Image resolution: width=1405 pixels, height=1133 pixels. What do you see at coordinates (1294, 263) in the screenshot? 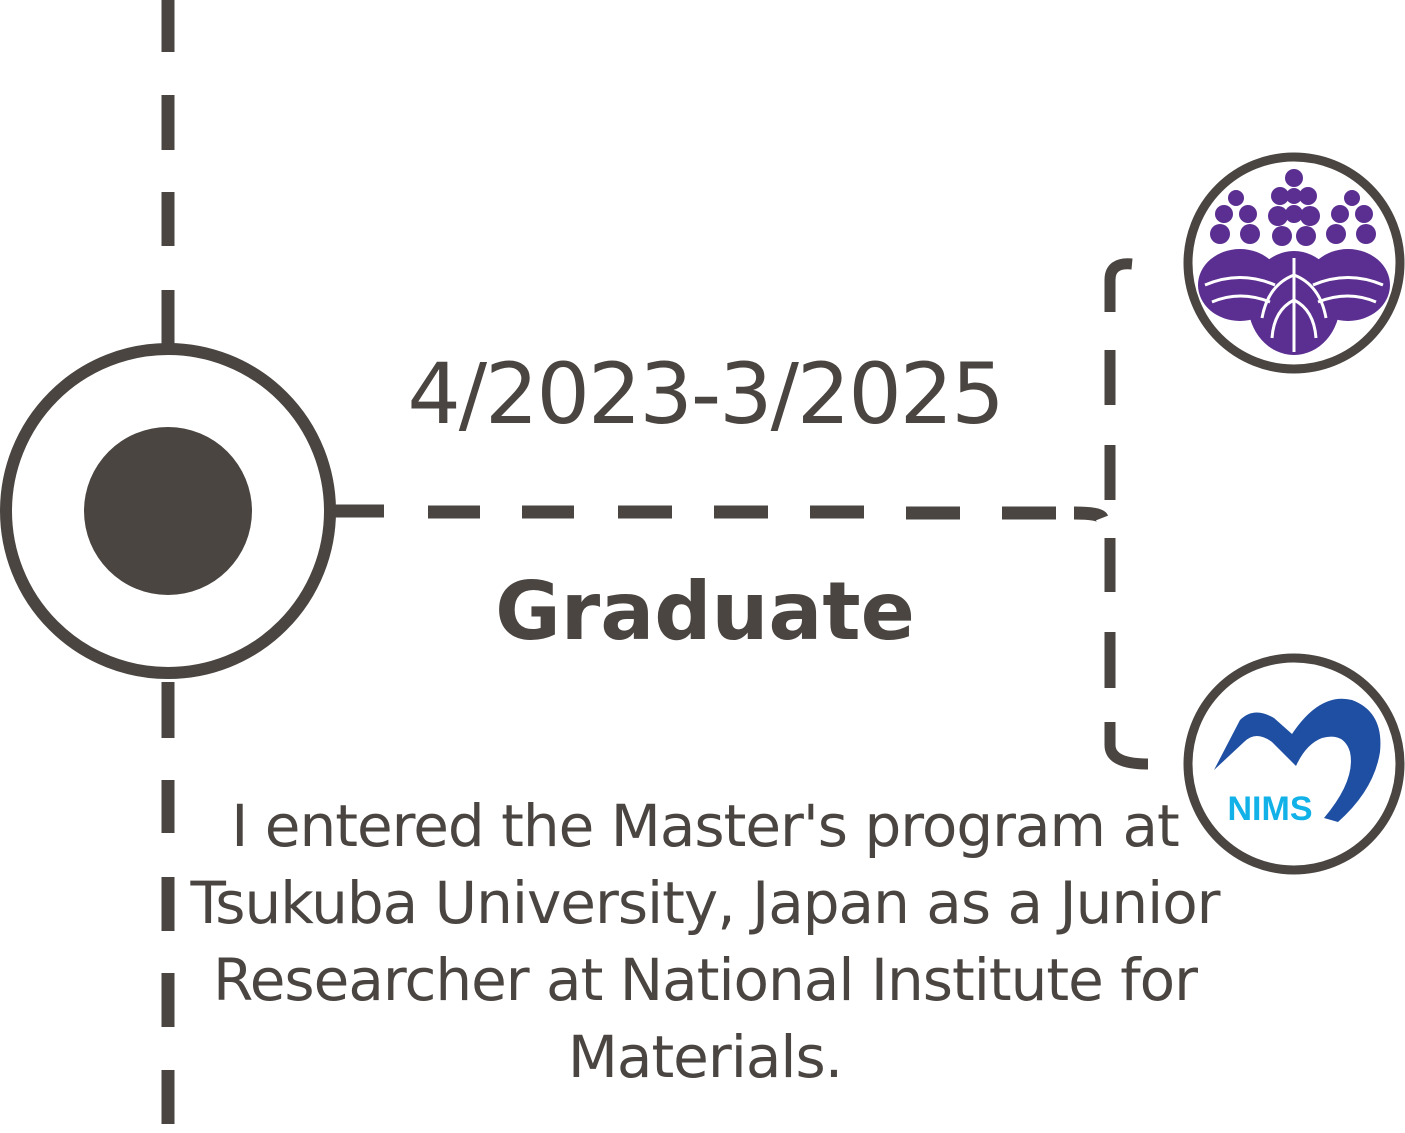
I see `paulownia-crest-icon` at bounding box center [1294, 263].